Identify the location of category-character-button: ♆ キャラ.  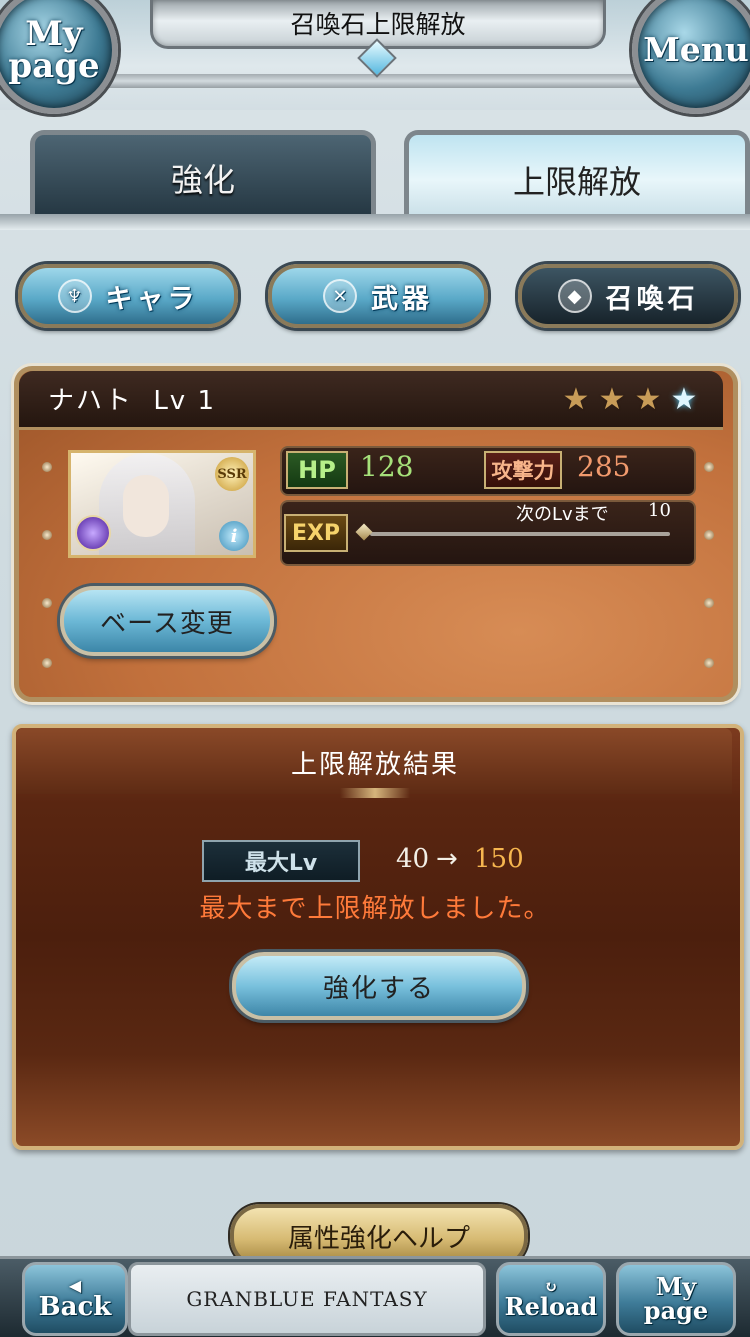
(128, 296).